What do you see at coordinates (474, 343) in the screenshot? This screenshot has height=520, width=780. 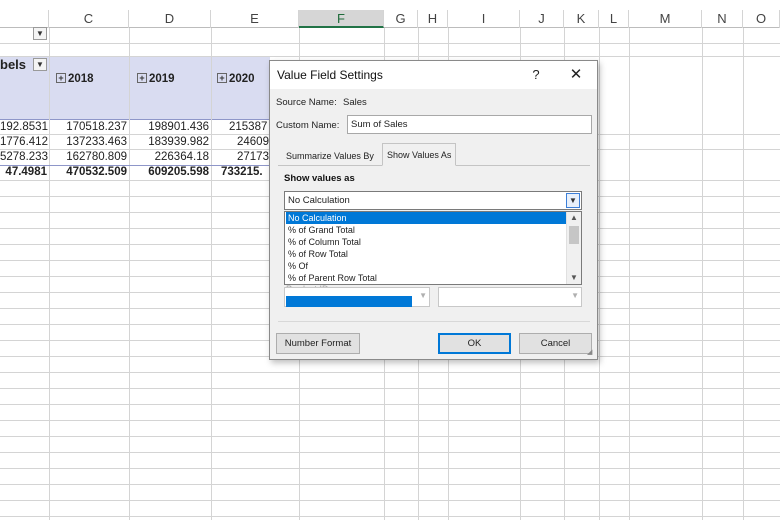 I see `ok-button: OK` at bounding box center [474, 343].